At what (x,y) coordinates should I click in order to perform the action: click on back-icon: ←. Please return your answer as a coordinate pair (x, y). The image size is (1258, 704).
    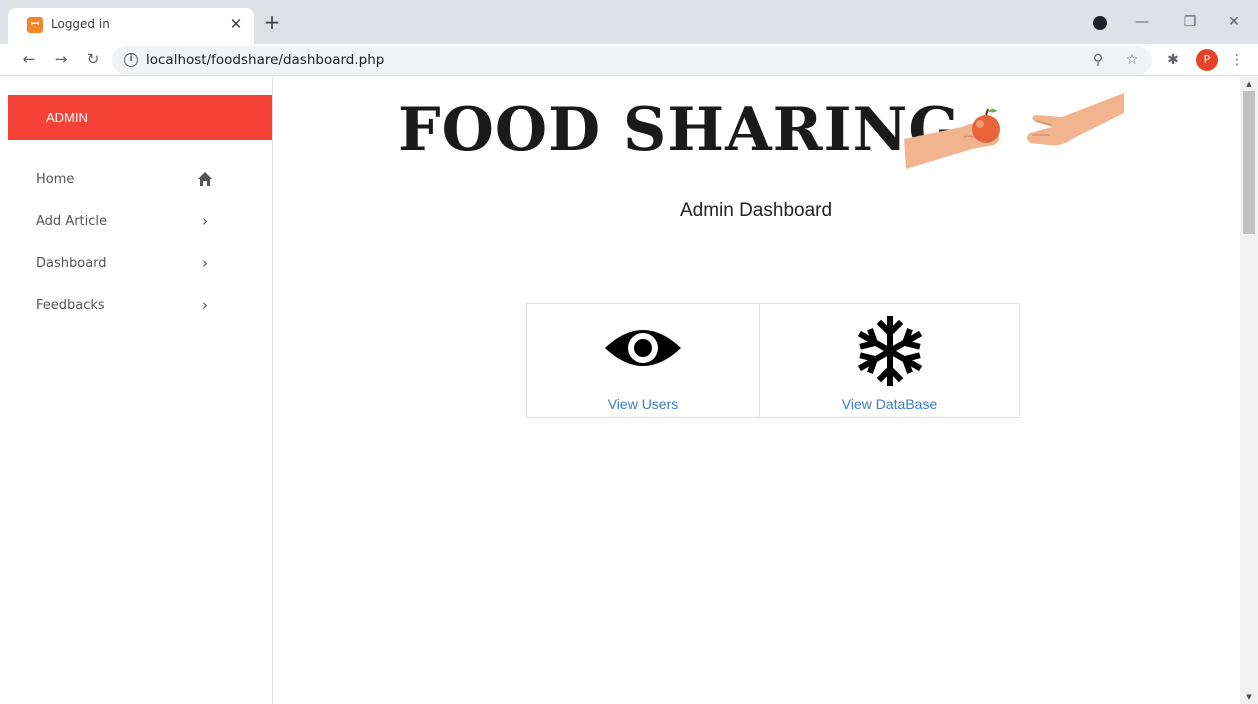
    Looking at the image, I should click on (29, 59).